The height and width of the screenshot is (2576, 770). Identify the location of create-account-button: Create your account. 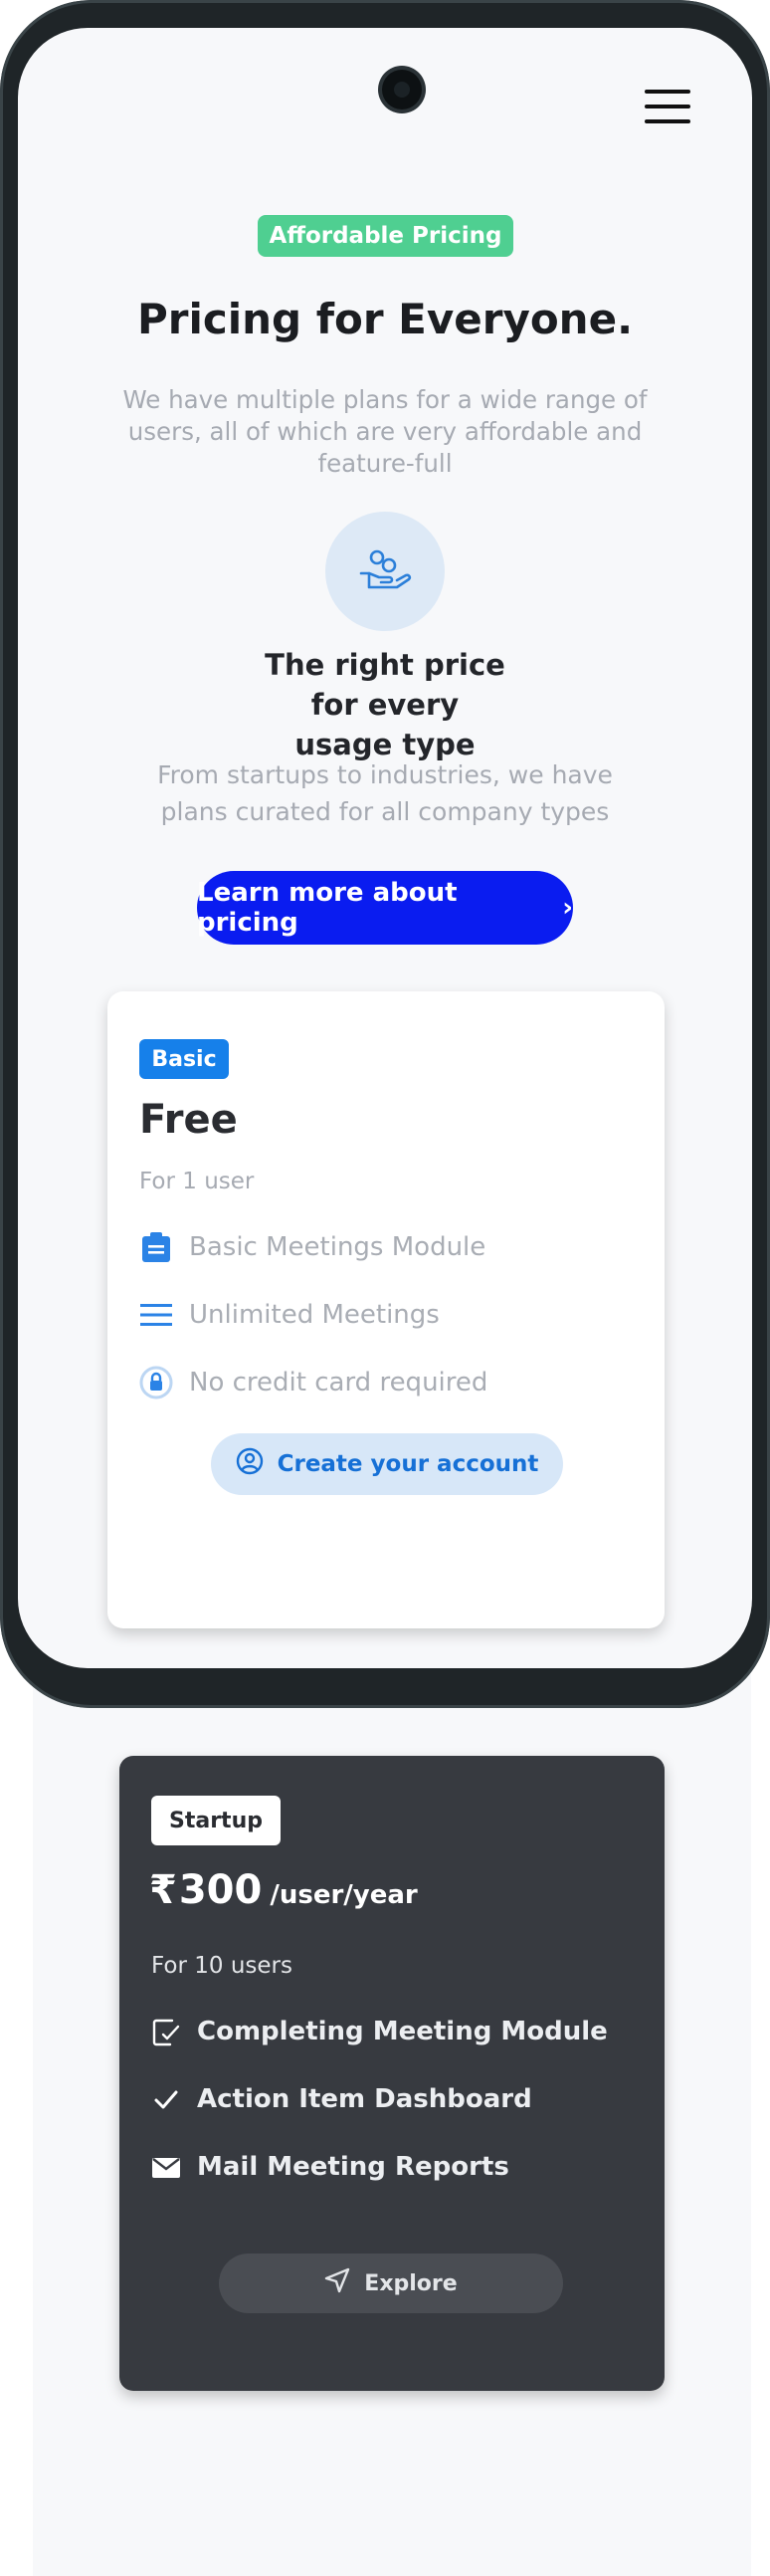
(387, 1464).